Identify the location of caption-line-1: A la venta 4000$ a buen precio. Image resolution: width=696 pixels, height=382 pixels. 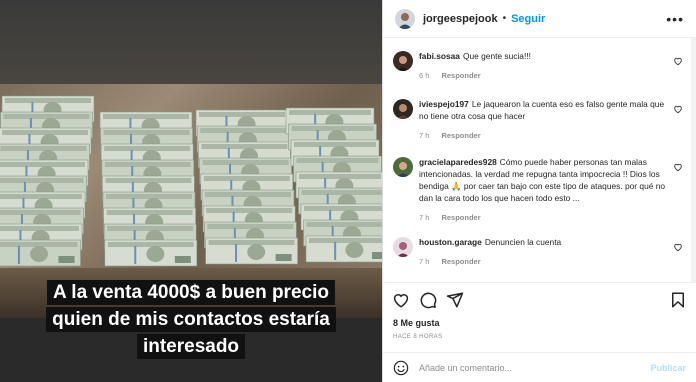
(191, 292).